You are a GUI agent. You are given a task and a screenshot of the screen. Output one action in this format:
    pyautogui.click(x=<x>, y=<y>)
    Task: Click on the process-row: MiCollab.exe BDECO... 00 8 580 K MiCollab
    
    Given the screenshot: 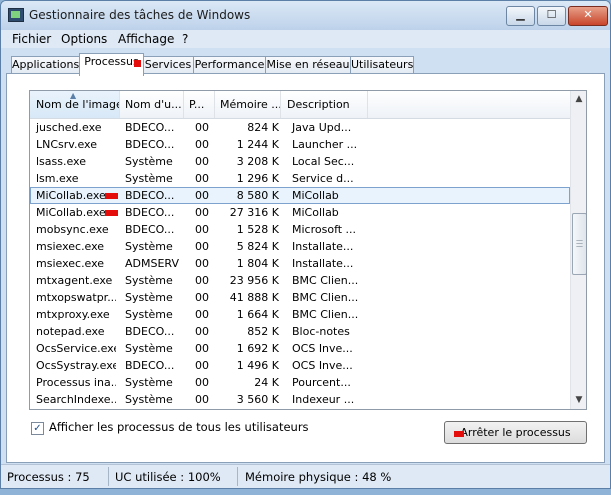 What is the action you would take?
    pyautogui.click(x=300, y=195)
    